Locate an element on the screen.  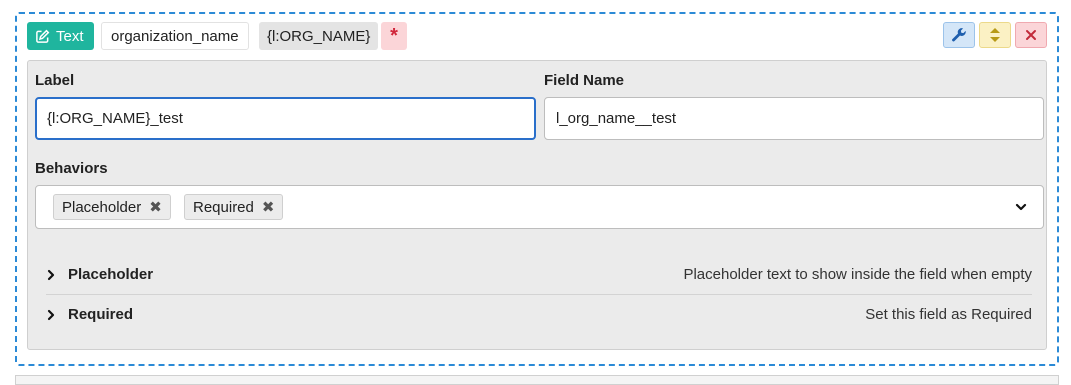
sort-arrows-icon is located at coordinates (995, 35).